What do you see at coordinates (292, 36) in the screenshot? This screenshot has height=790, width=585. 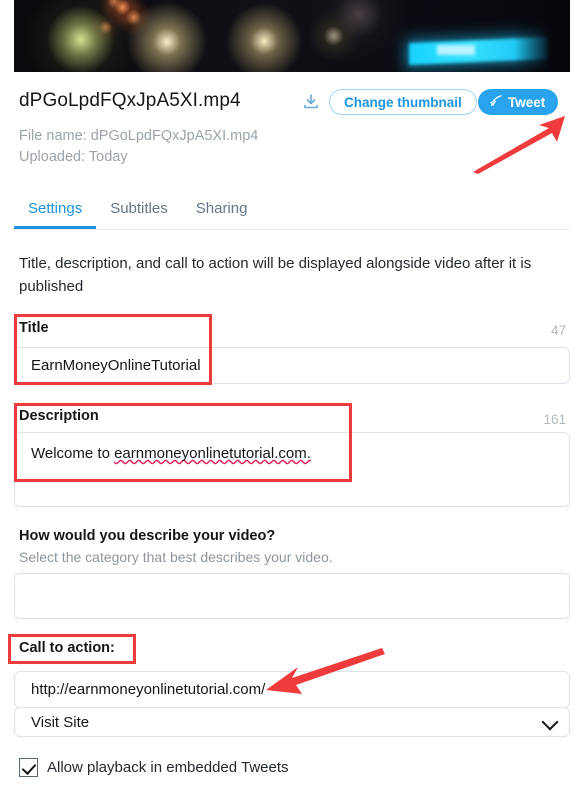 I see `video-thumbnail` at bounding box center [292, 36].